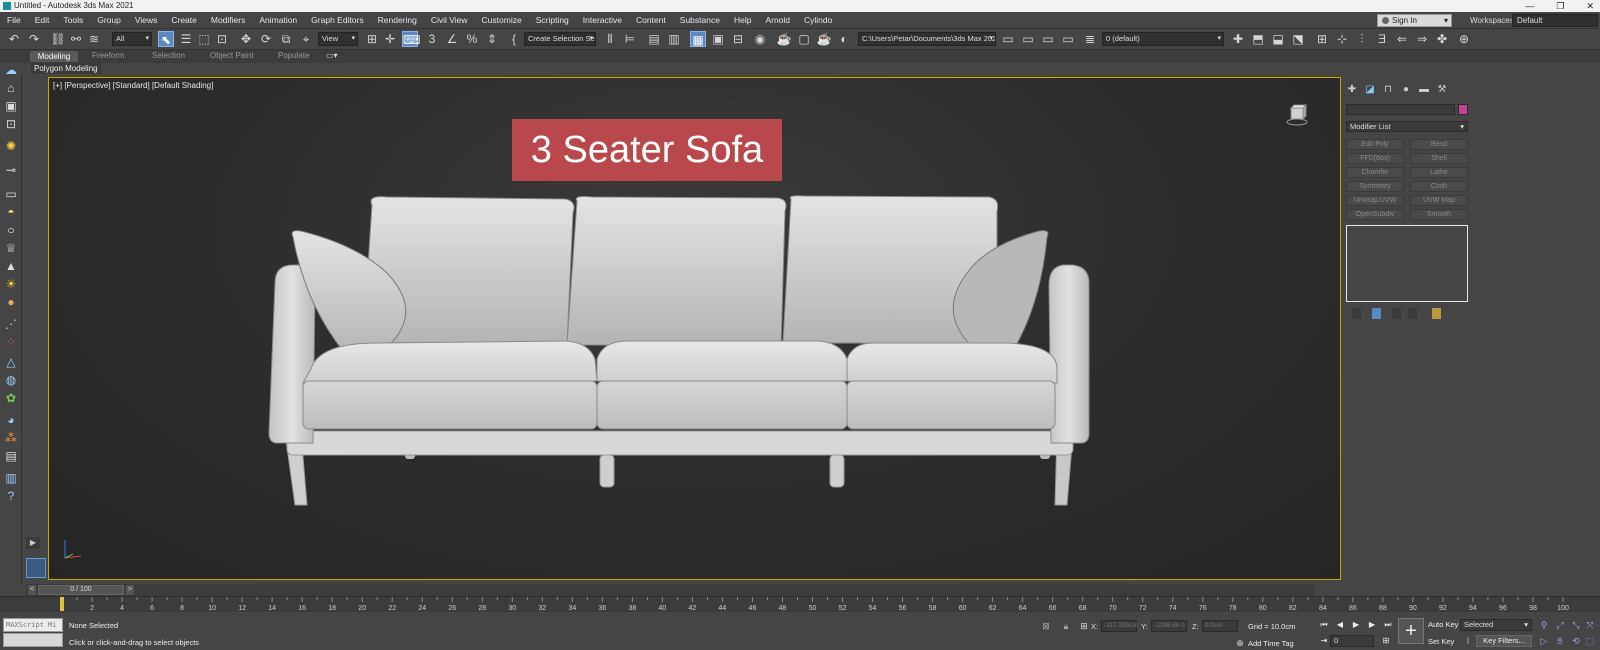 This screenshot has height=650, width=1600. Describe the element at coordinates (654, 39) in the screenshot. I see `scene-explorer-icon: ▤` at that location.